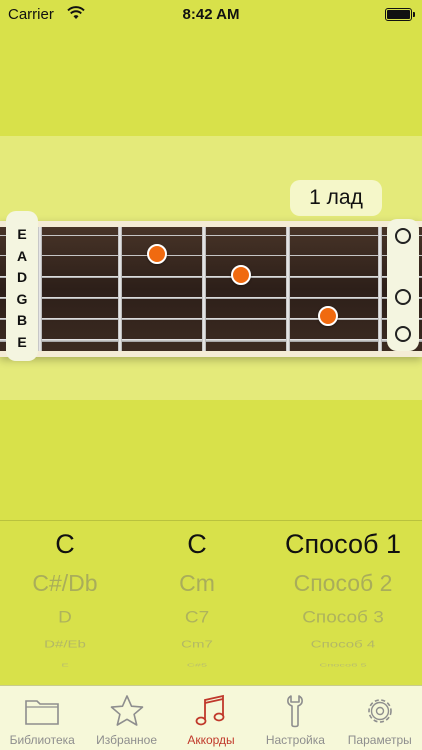  Describe the element at coordinates (126, 740) in the screenshot. I see `tab-label: Избранное` at that location.